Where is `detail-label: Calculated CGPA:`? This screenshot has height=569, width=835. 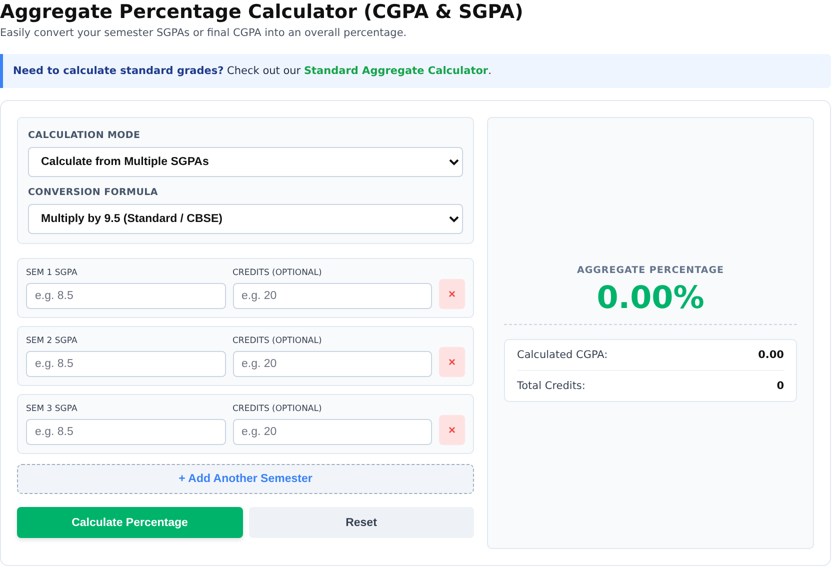 detail-label: Calculated CGPA: is located at coordinates (562, 354).